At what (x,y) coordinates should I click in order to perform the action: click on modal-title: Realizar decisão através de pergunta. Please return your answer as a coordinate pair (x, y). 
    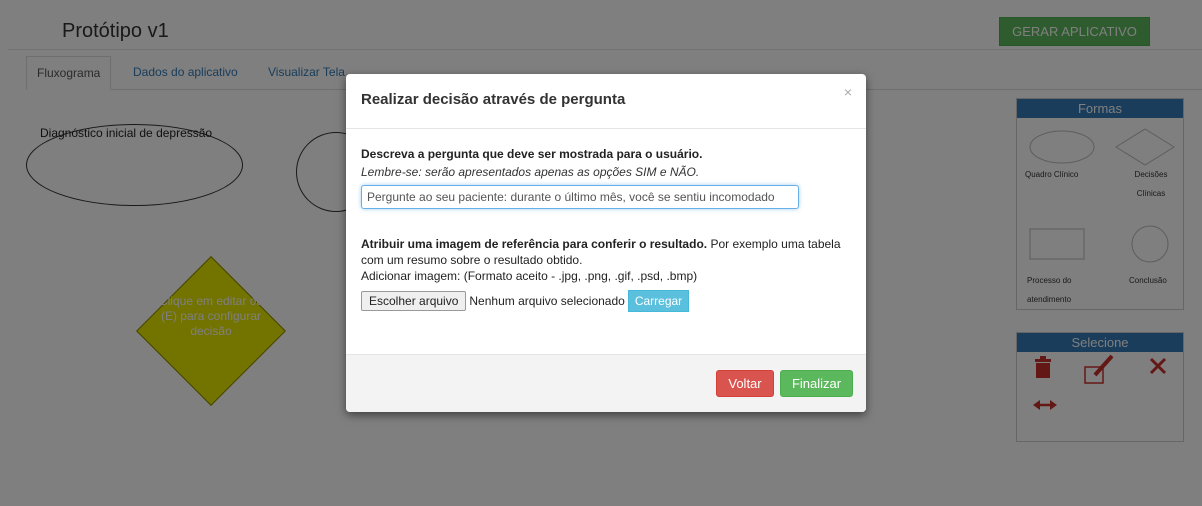
    Looking at the image, I should click on (493, 99).